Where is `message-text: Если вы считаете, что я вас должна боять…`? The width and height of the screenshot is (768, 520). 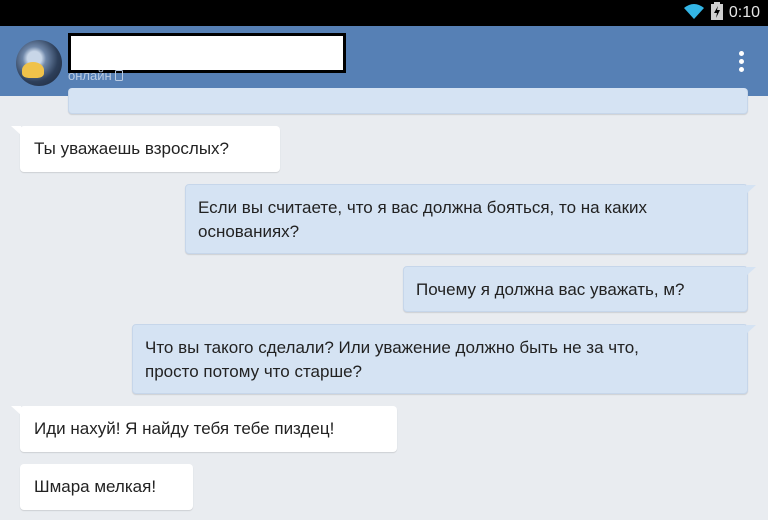
message-text: Если вы считаете, что я вас должна боять… is located at coordinates (423, 219).